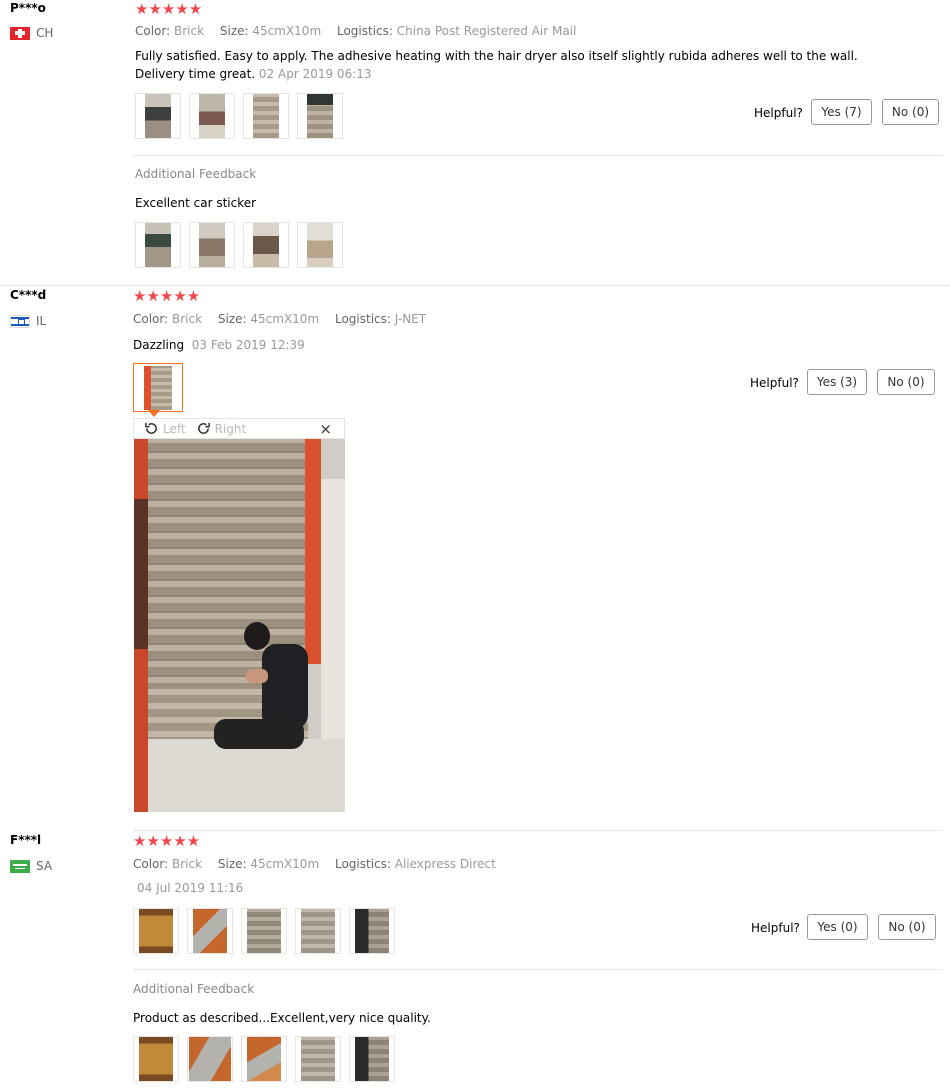 The height and width of the screenshot is (1092, 950). I want to click on country-code: SA, so click(44, 866).